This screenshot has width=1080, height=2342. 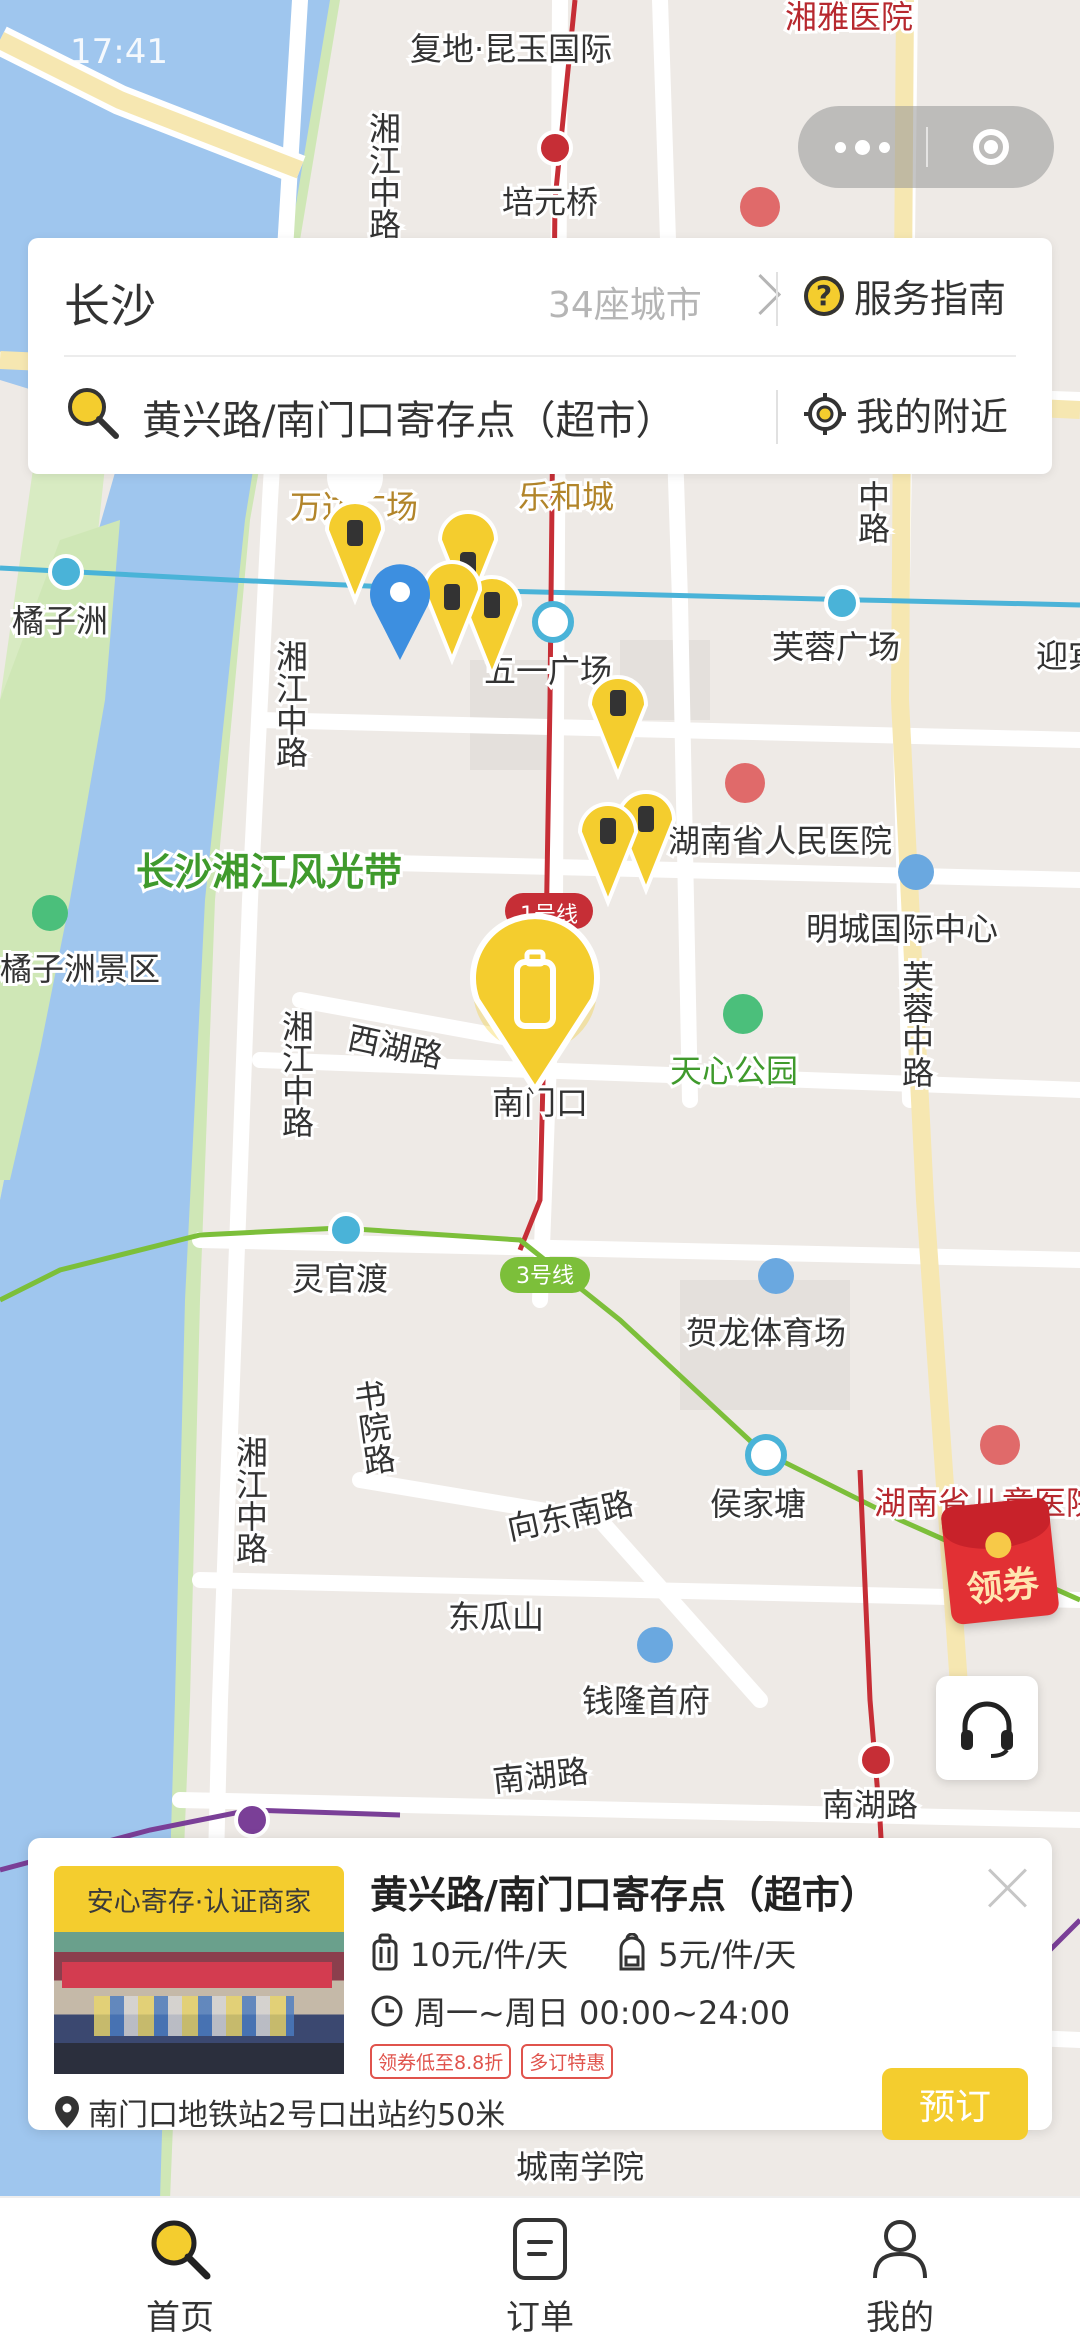 What do you see at coordinates (646, 1701) in the screenshot?
I see `map-label-qianlong: 钱隆首府` at bounding box center [646, 1701].